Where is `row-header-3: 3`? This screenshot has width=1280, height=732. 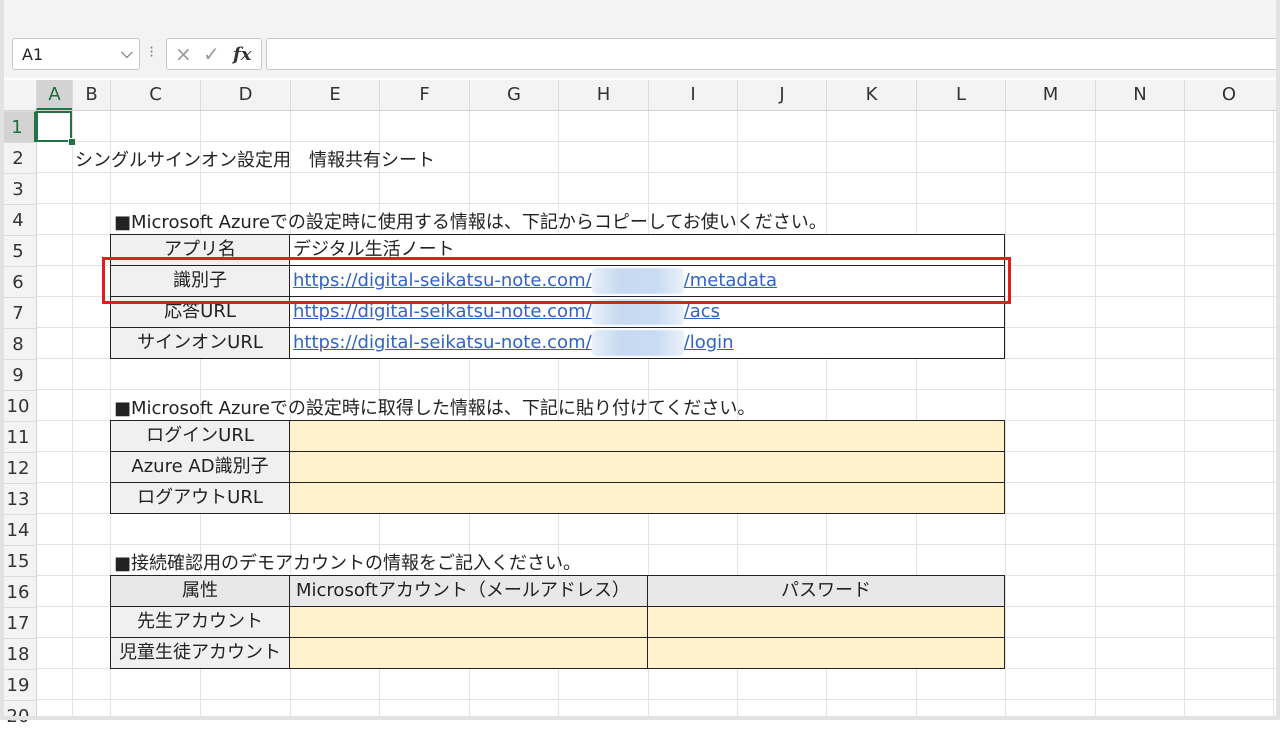
row-header-3: 3 is located at coordinates (18, 188).